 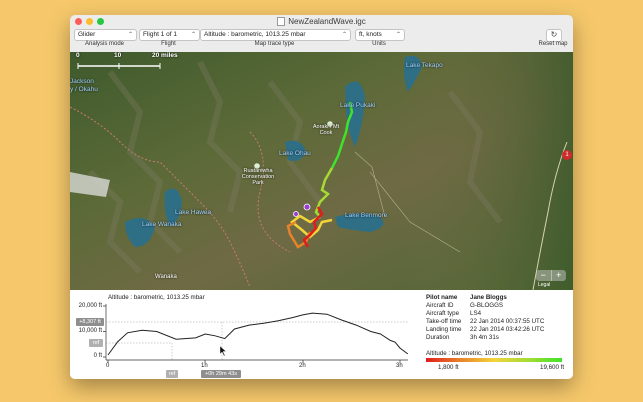 What do you see at coordinates (544, 285) in the screenshot?
I see `legal-link: Legal` at bounding box center [544, 285].